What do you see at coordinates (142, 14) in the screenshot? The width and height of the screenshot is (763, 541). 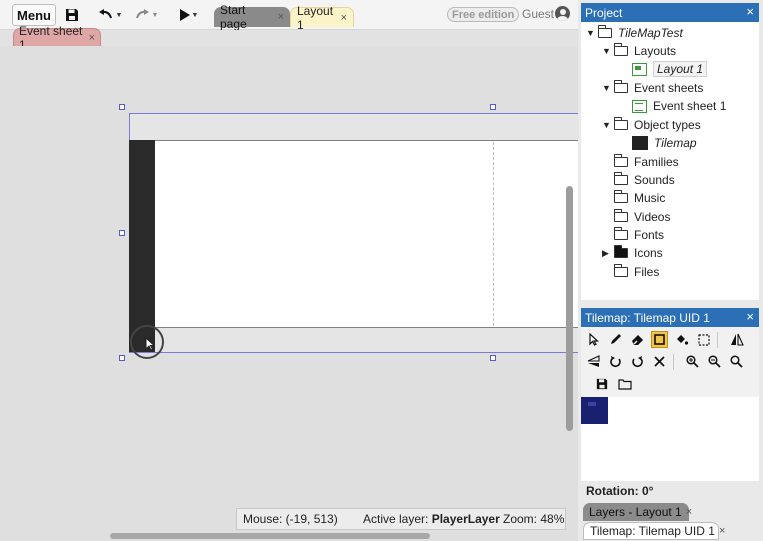 I see `redo-icon` at bounding box center [142, 14].